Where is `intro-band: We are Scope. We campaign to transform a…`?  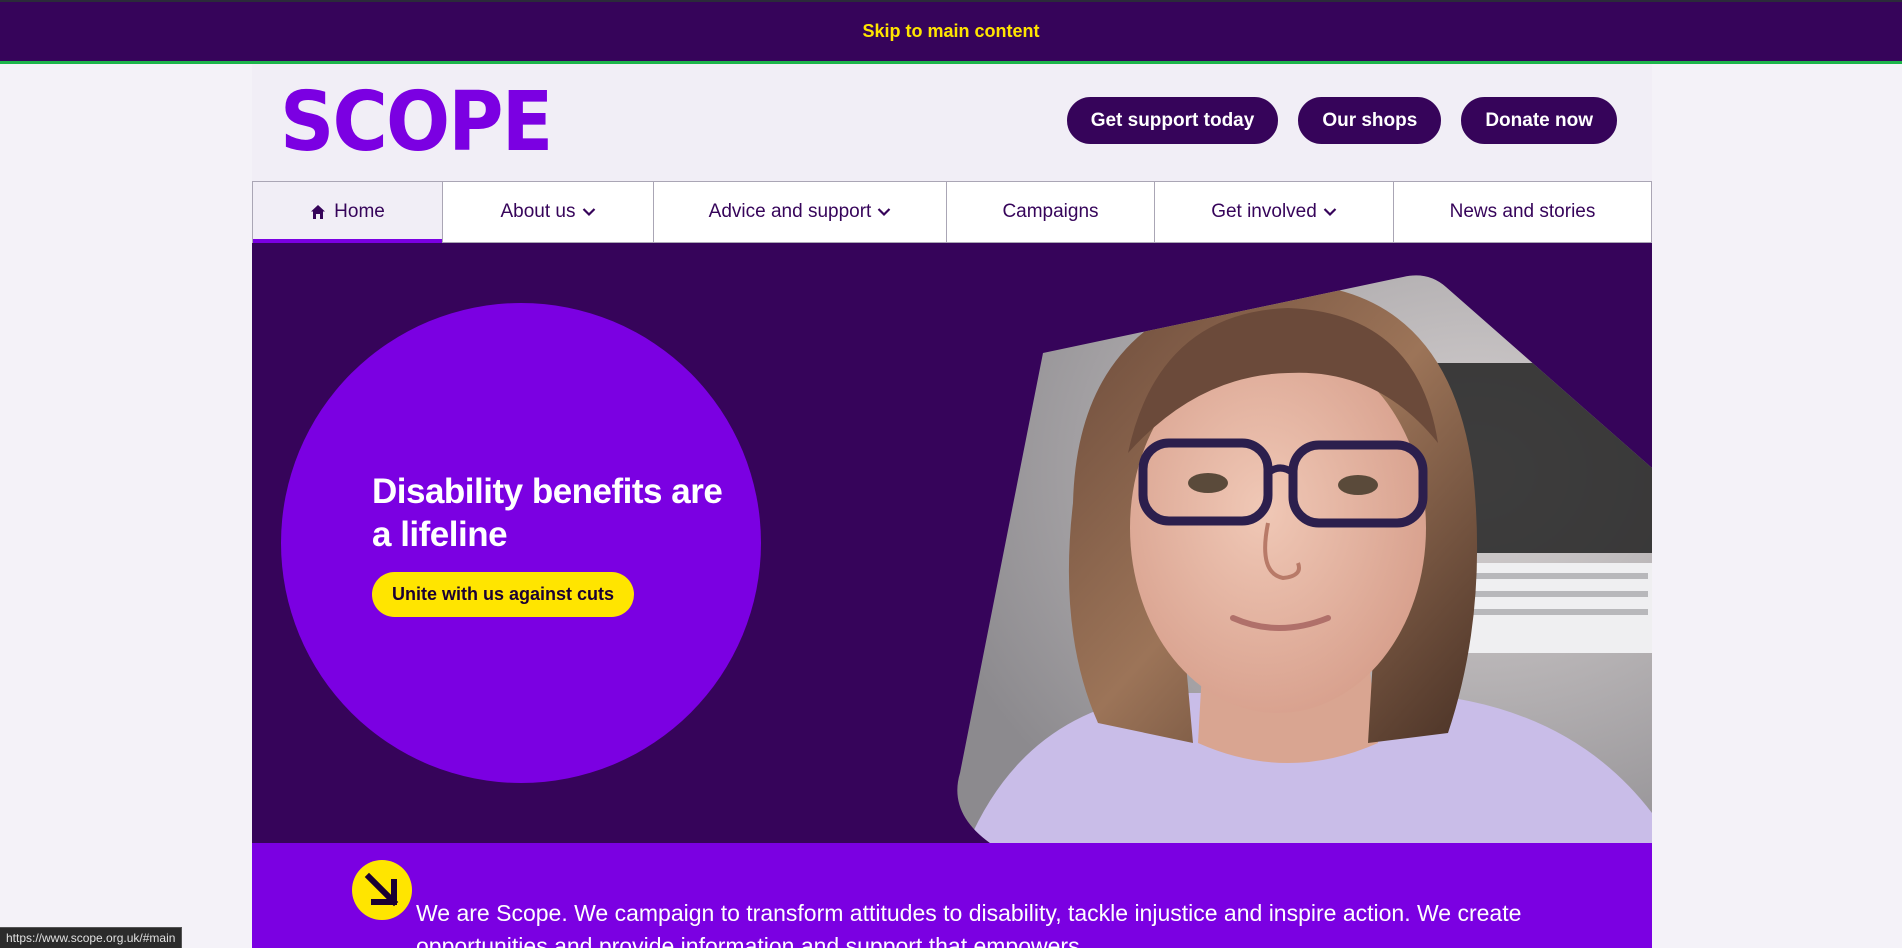 intro-band: We are Scope. We campaign to transform a… is located at coordinates (952, 895).